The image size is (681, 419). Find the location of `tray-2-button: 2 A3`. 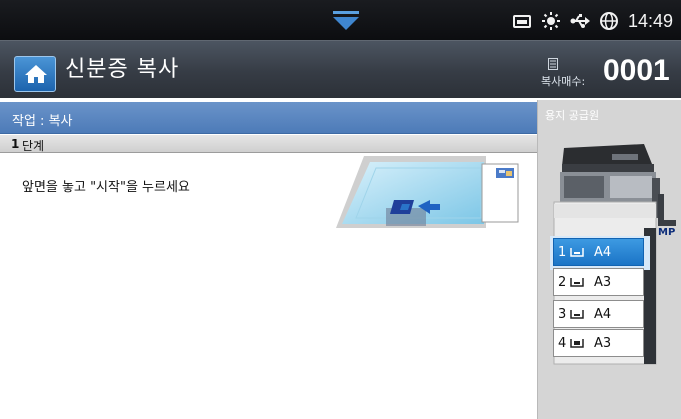

tray-2-button: 2 A3 is located at coordinates (598, 282).